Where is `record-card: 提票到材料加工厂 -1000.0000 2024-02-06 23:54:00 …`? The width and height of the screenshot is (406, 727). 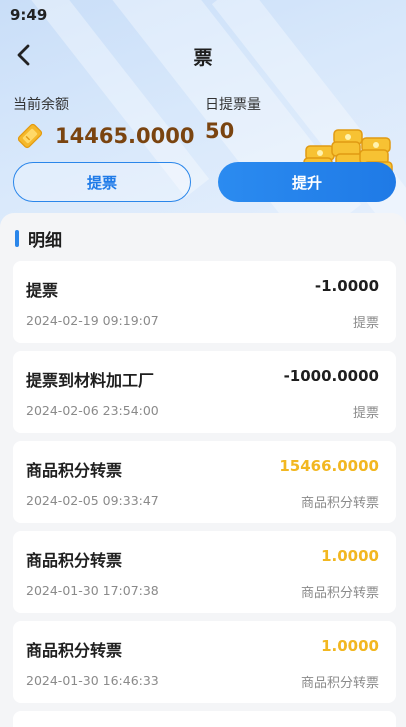
record-card: 提票到材料加工厂 -1000.0000 2024-02-06 23:54:00 … is located at coordinates (204, 392).